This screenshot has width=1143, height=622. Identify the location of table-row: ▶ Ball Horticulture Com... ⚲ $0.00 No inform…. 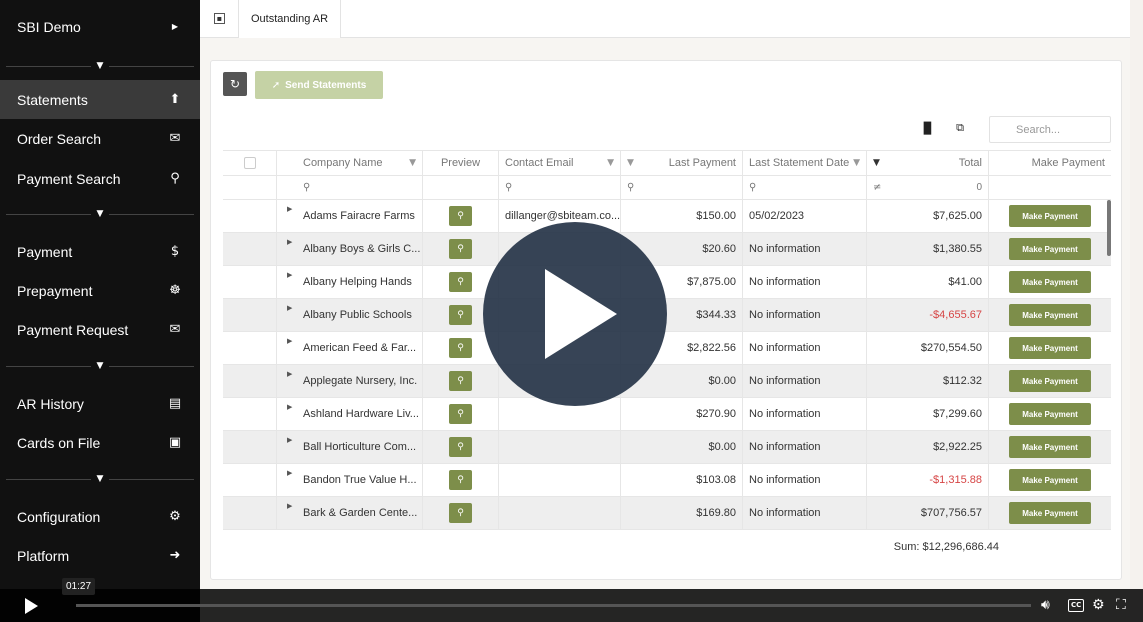
(667, 447).